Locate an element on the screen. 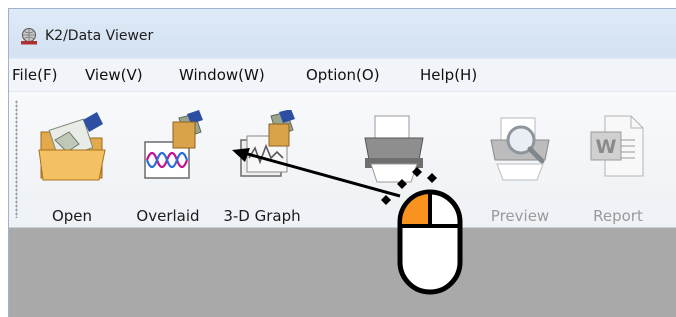 The image size is (676, 317). preview-button: Preview is located at coordinates (520, 167).